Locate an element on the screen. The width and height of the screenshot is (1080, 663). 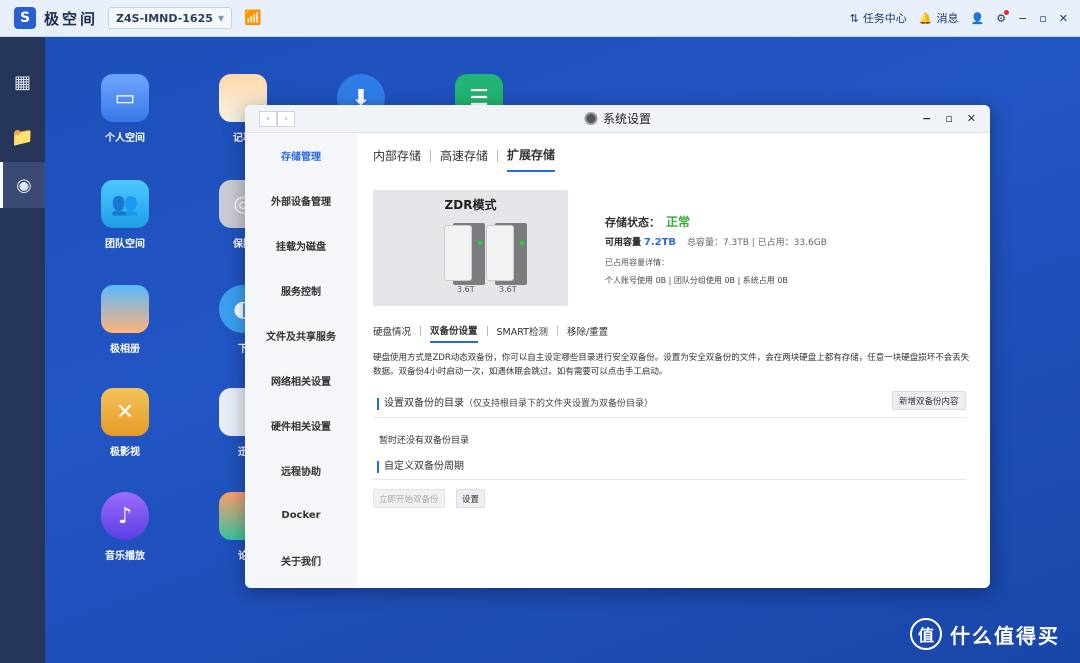
nav-docker: Docker is located at coordinates (301, 515).